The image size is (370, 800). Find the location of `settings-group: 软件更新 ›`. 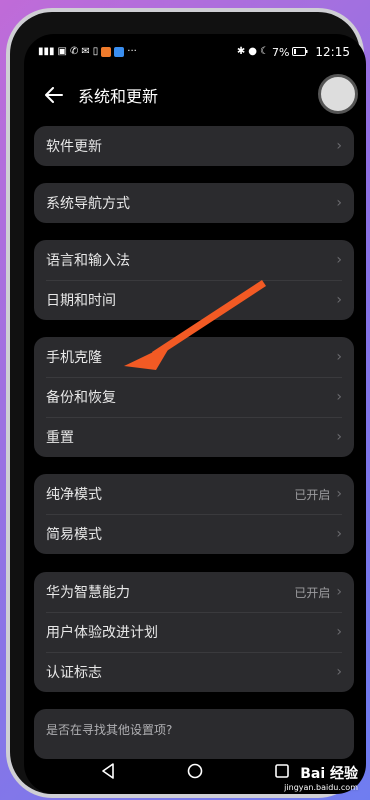

settings-group: 软件更新 › is located at coordinates (194, 146).